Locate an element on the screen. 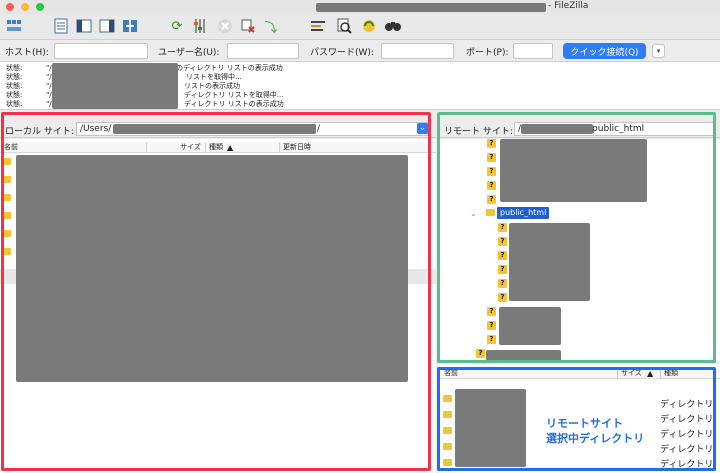 The width and height of the screenshot is (720, 473). cancel-icon is located at coordinates (225, 26).